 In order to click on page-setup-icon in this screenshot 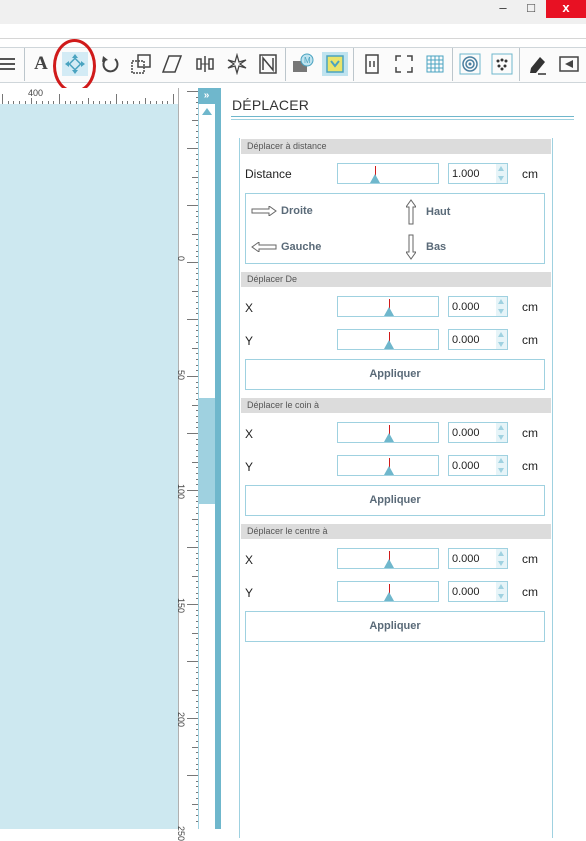, I will do `click(372, 64)`.